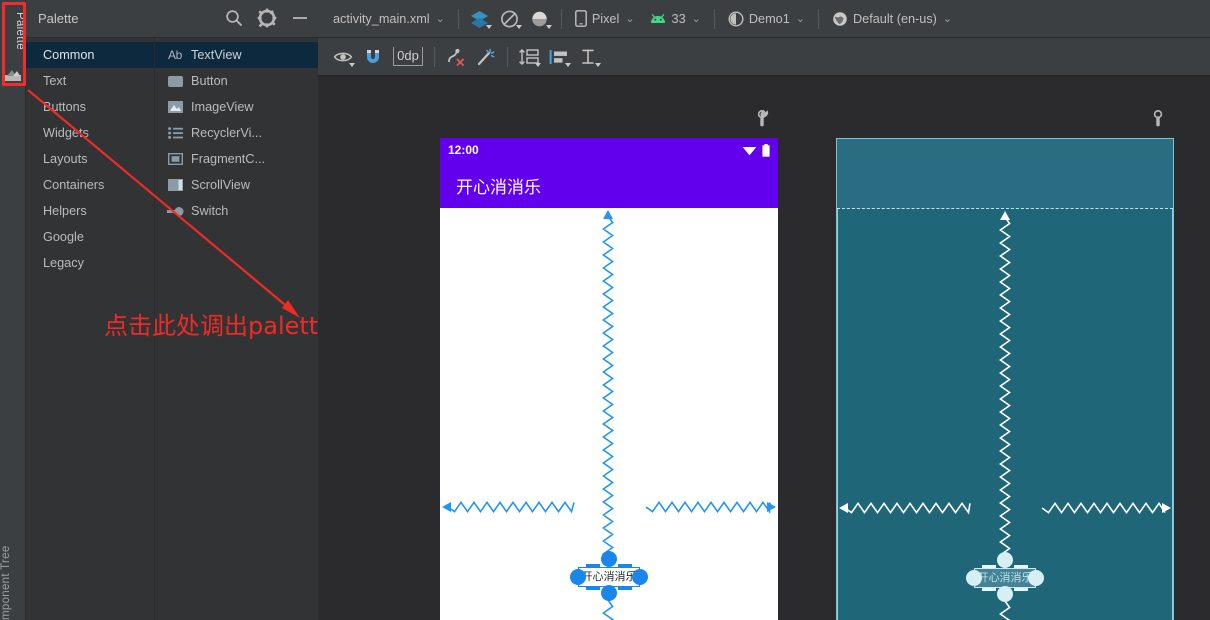 Image resolution: width=1210 pixels, height=620 pixels. I want to click on palette-category-buttons: Buttons, so click(90, 107).